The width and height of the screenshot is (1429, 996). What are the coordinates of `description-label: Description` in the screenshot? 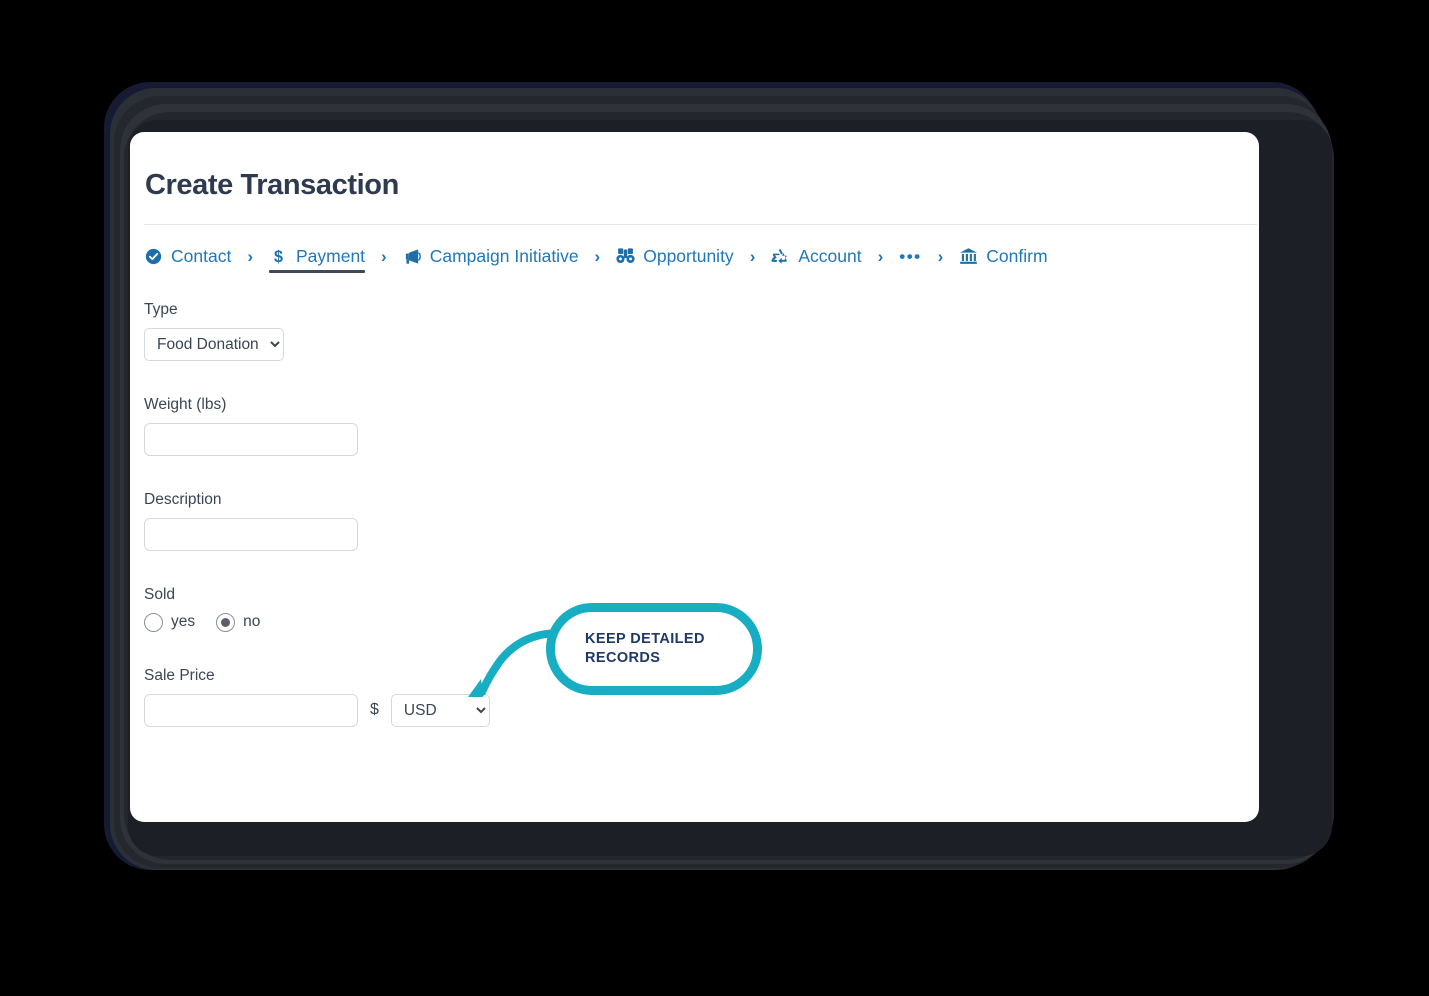 It's located at (183, 499).